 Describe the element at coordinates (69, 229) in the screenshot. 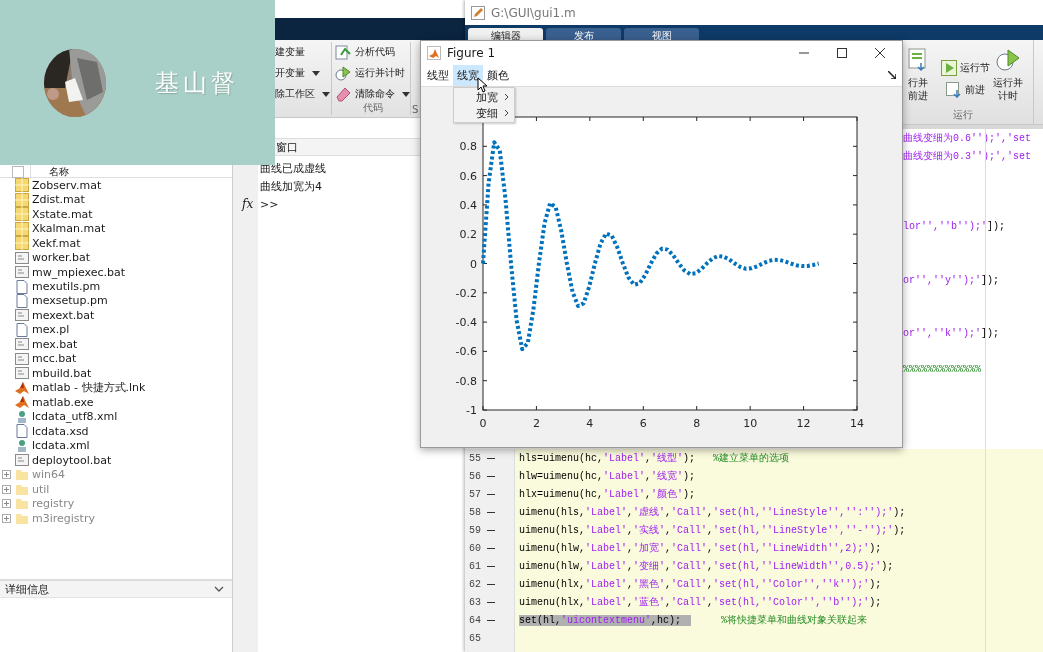

I see `file-name: Xkalman.mat` at that location.